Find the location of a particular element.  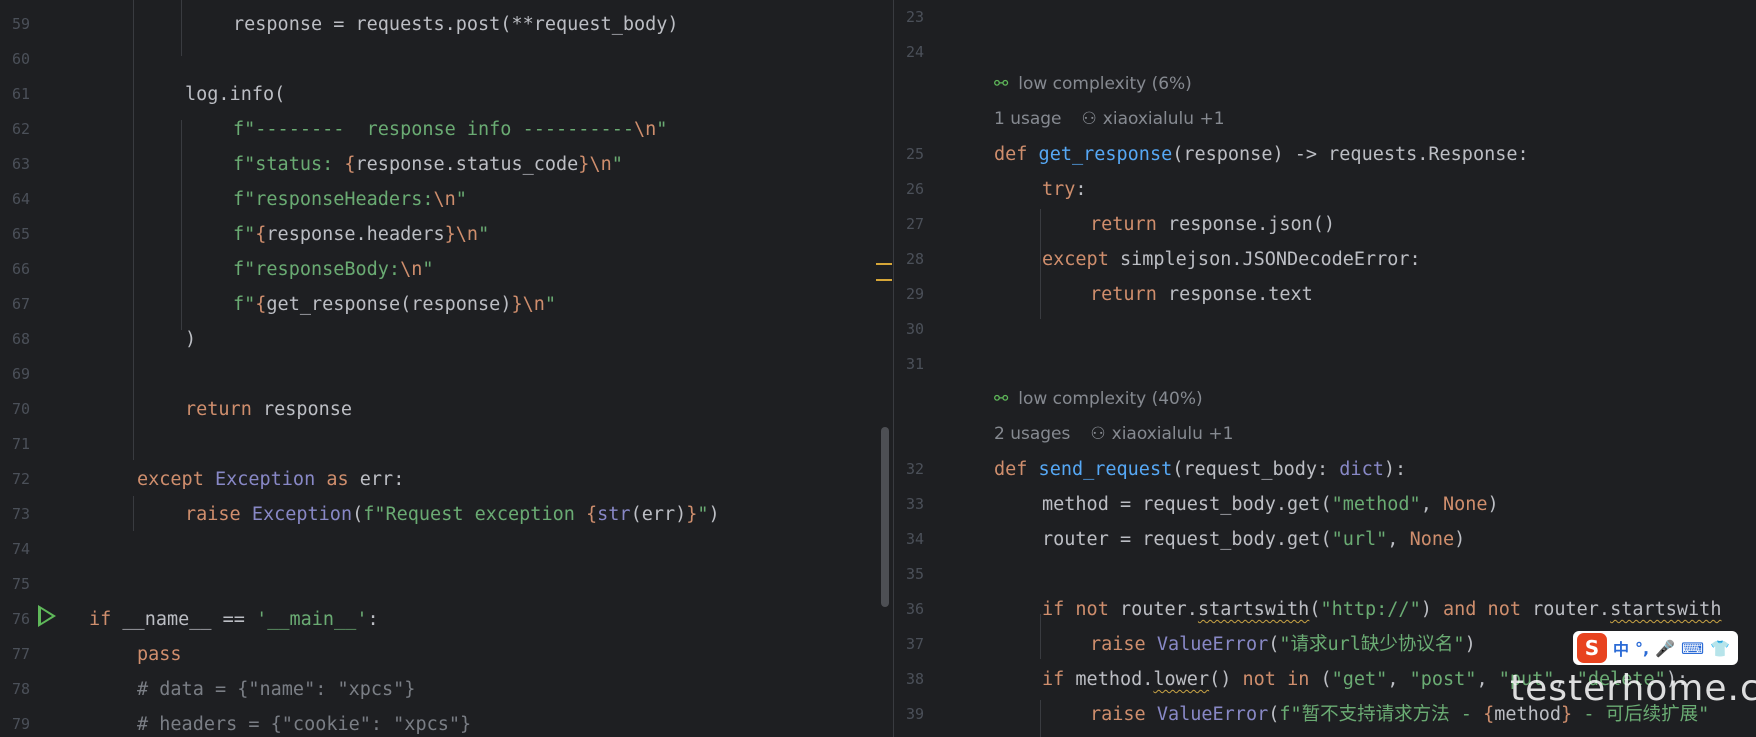

line-number: 26 is located at coordinates (914, 189).